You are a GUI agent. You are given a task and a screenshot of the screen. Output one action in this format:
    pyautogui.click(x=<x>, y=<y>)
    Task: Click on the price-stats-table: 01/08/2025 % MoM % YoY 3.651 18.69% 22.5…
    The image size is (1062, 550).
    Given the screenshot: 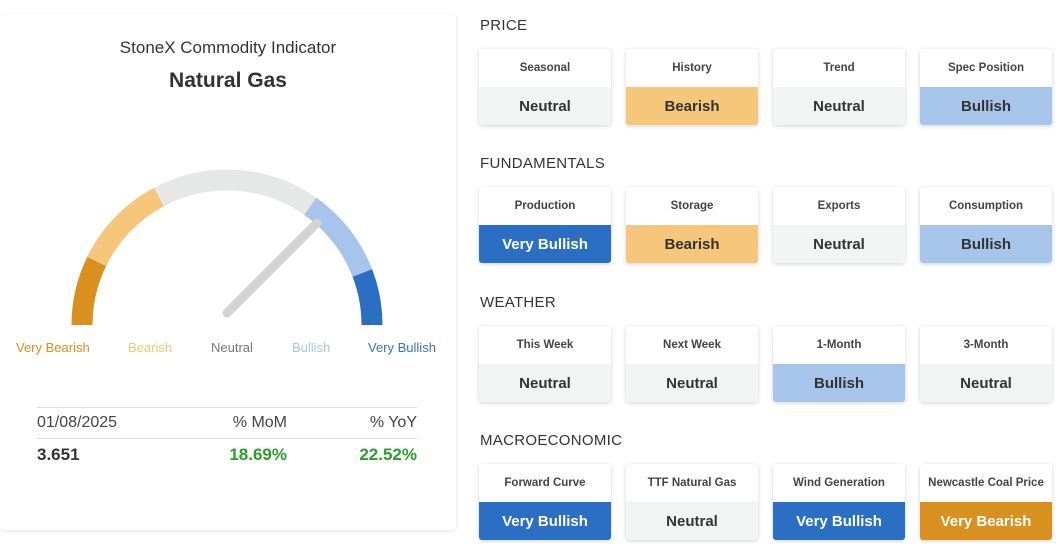 What is the action you would take?
    pyautogui.click(x=227, y=439)
    